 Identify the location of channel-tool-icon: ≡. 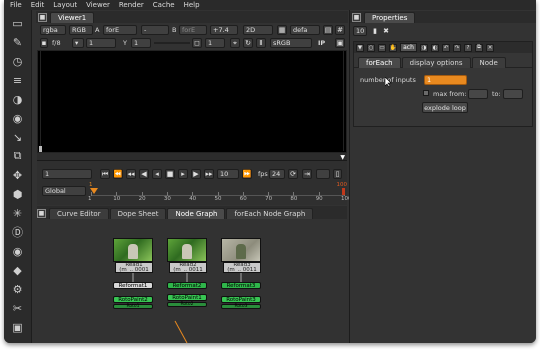
(18, 80).